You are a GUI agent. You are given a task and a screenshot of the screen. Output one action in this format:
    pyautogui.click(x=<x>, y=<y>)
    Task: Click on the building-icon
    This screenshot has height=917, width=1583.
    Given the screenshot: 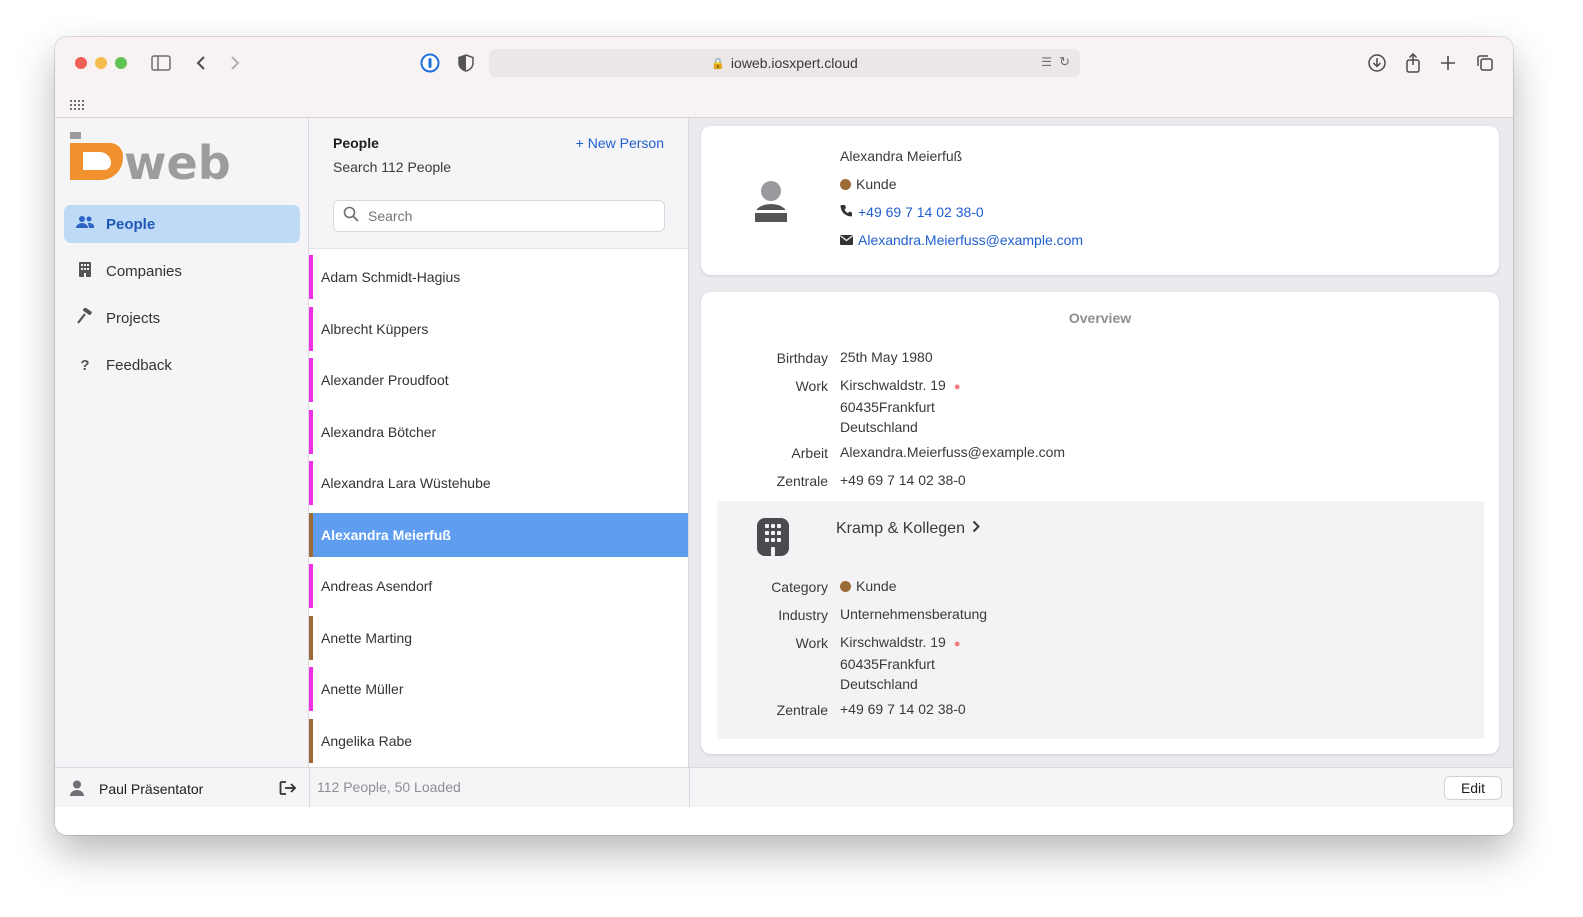 What is the action you would take?
    pyautogui.click(x=85, y=271)
    